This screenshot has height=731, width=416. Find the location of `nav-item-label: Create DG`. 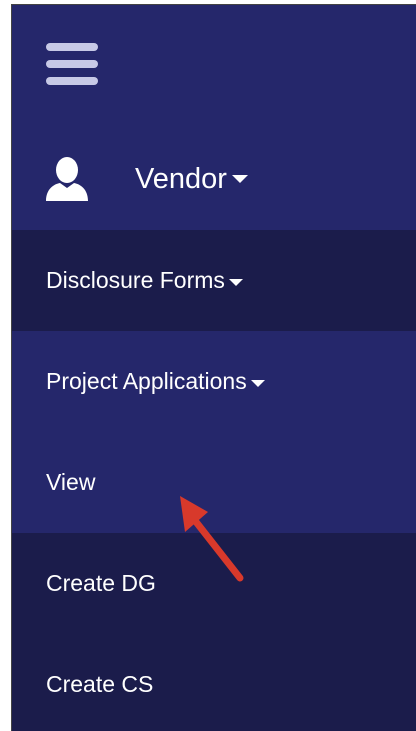

nav-item-label: Create DG is located at coordinates (101, 583).